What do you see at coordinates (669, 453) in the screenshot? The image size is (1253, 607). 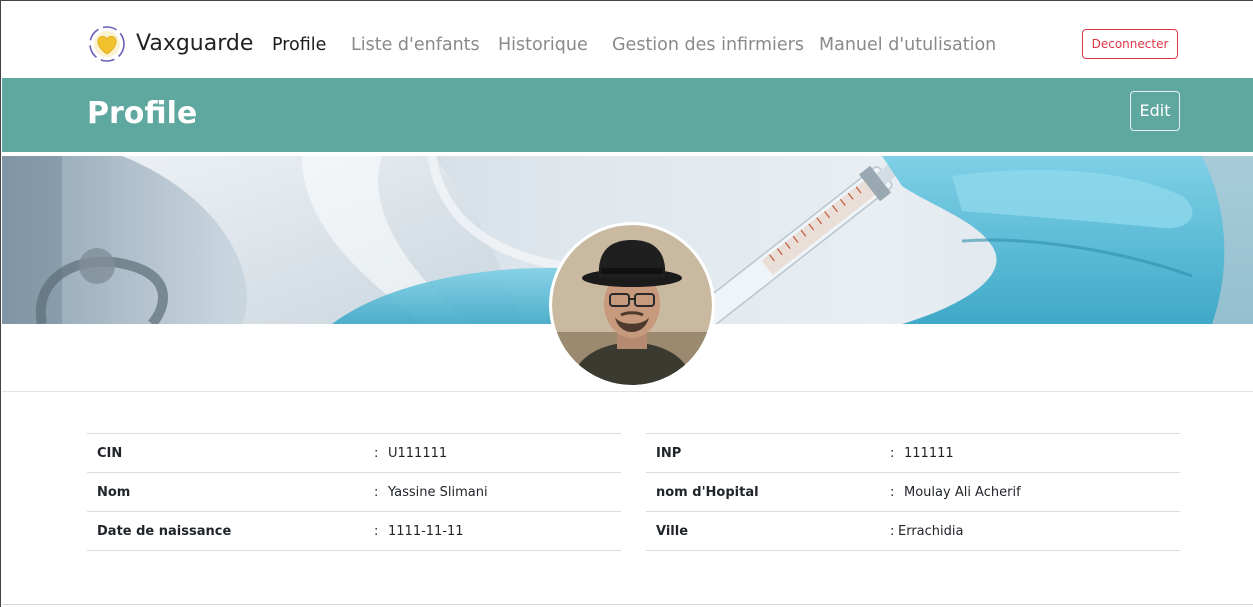 I see `info-label: INP` at bounding box center [669, 453].